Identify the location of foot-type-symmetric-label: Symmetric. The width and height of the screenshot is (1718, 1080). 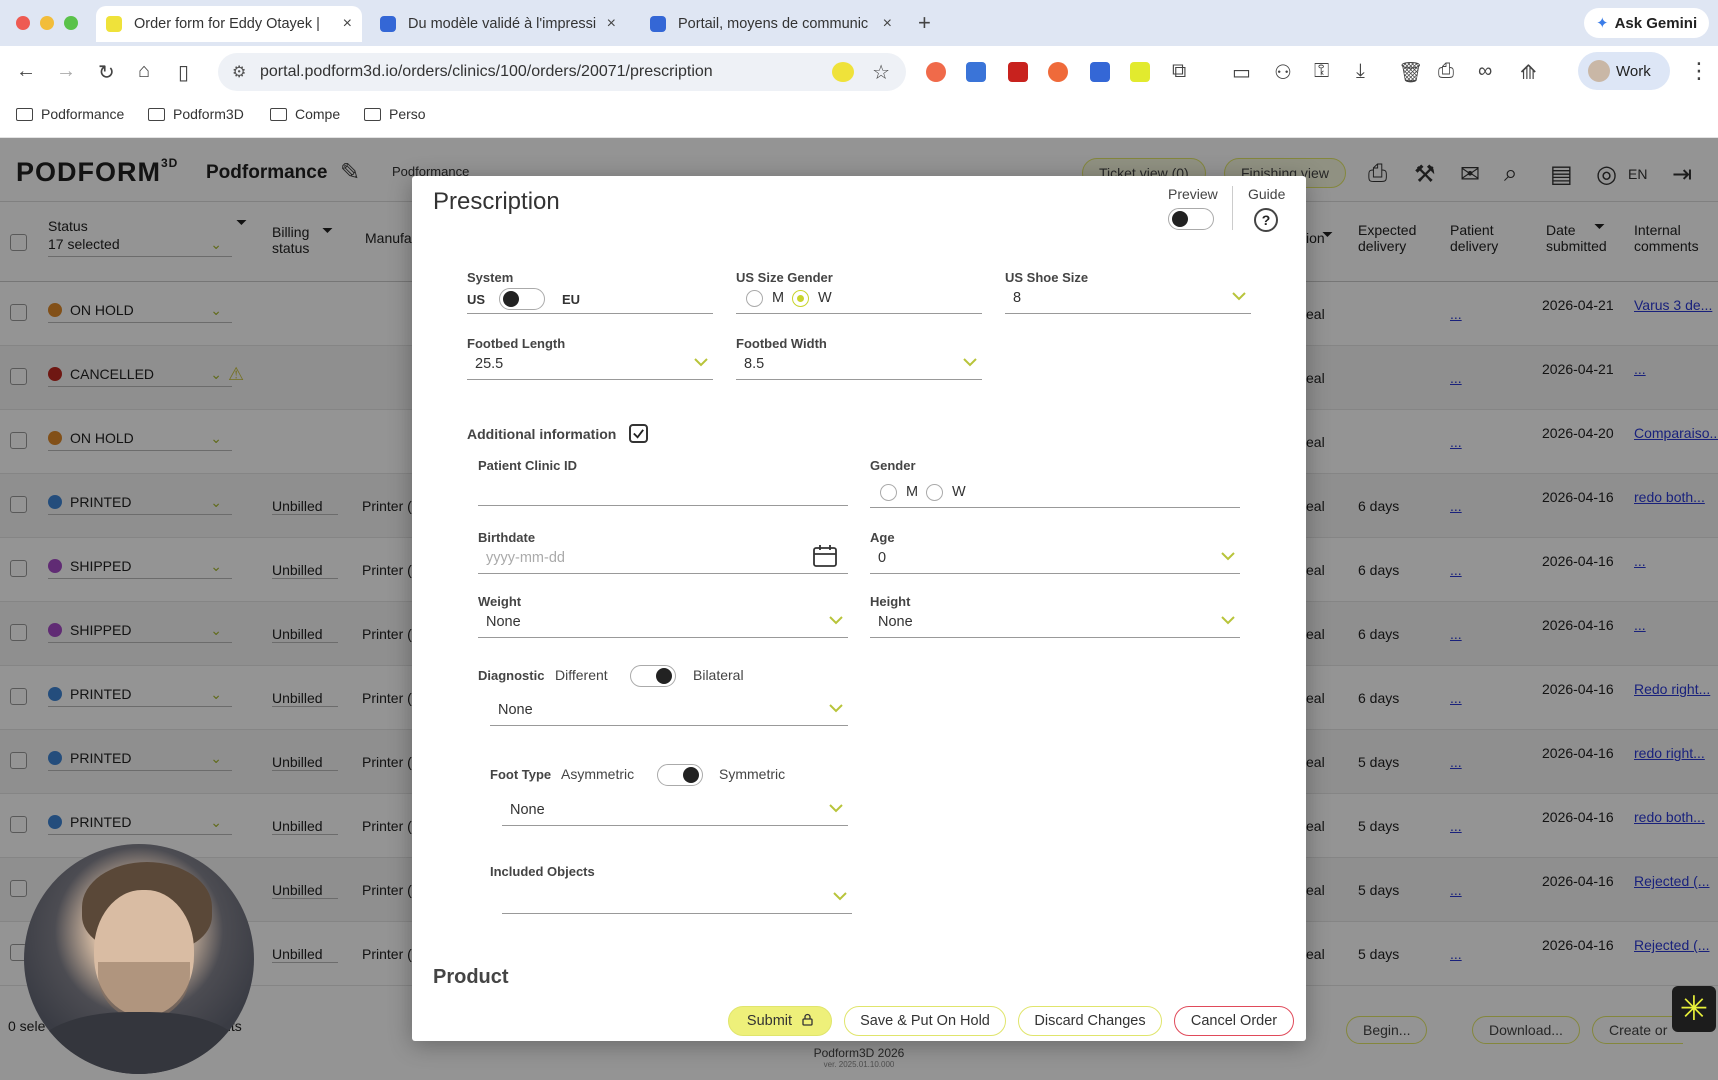
(752, 774).